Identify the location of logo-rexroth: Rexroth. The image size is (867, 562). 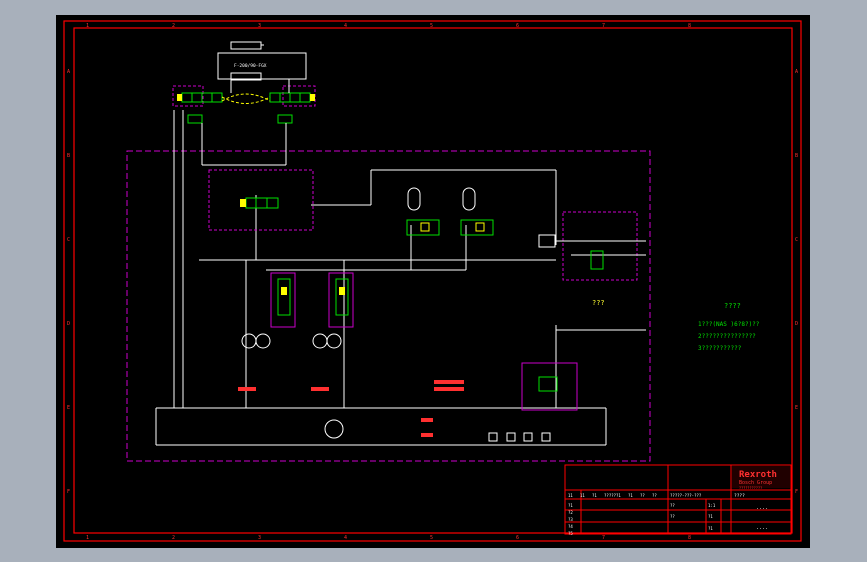
(758, 475).